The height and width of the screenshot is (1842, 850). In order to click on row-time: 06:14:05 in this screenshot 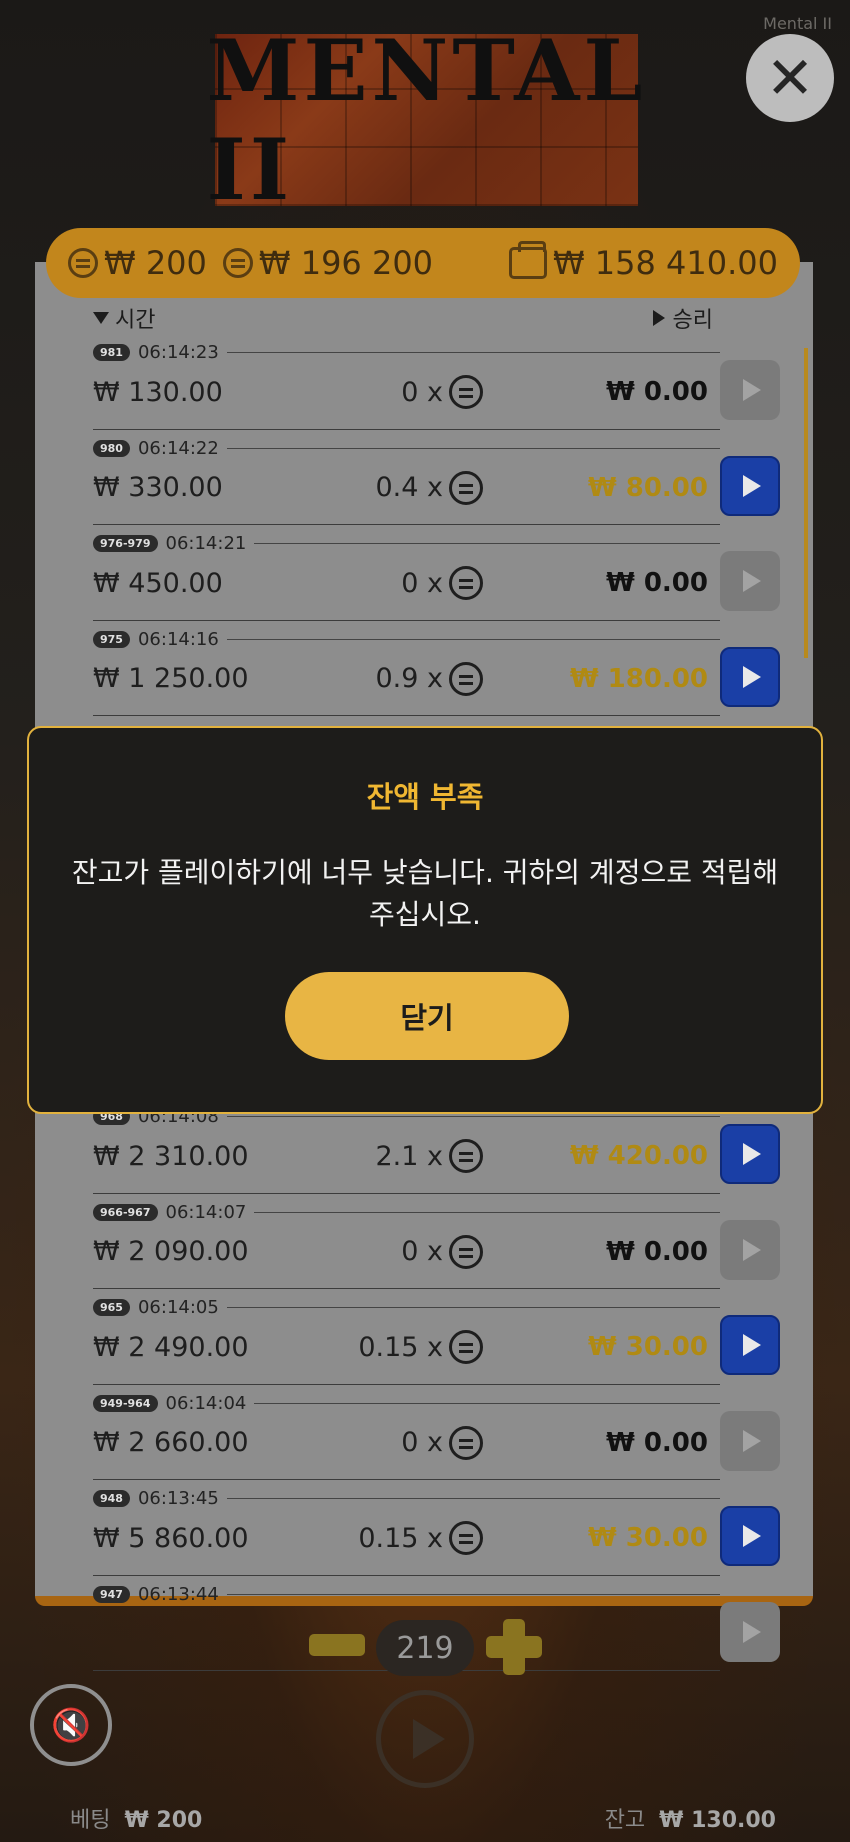, I will do `click(178, 1307)`.